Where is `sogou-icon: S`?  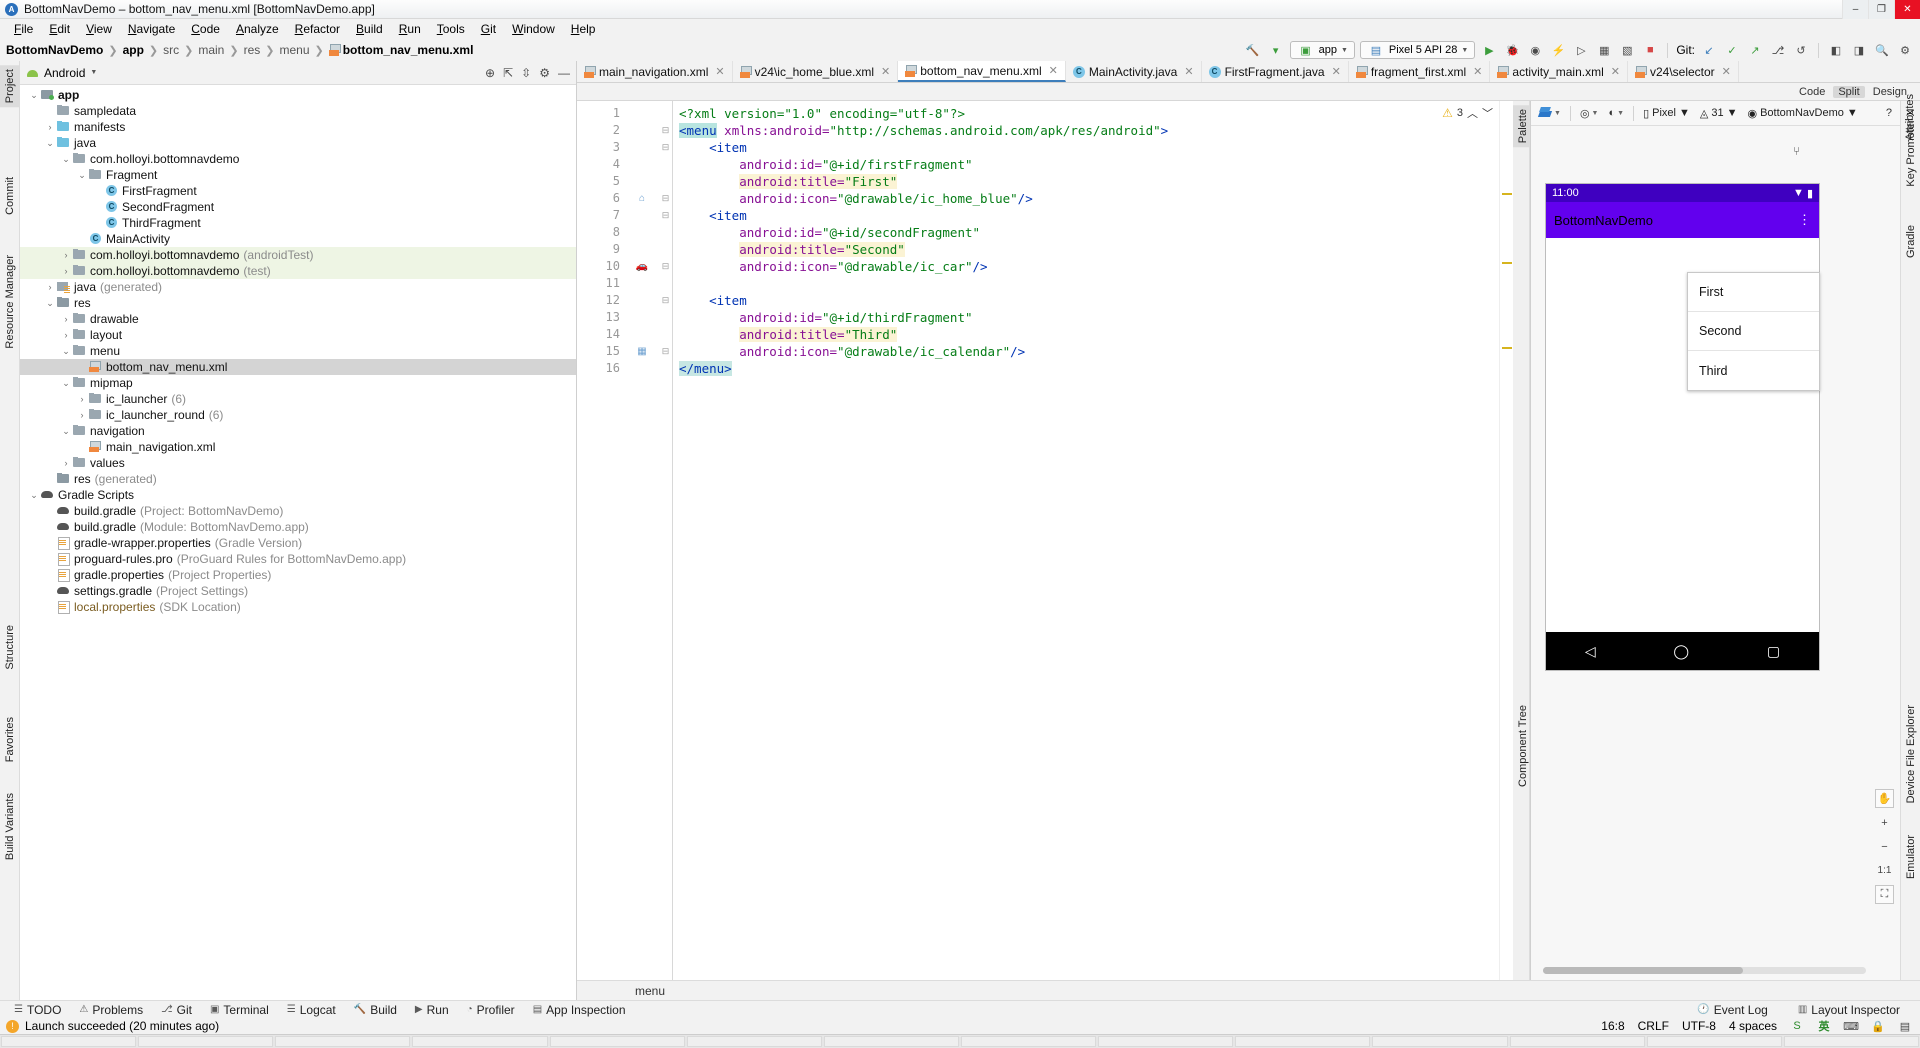
sogou-icon: S is located at coordinates (1797, 1026).